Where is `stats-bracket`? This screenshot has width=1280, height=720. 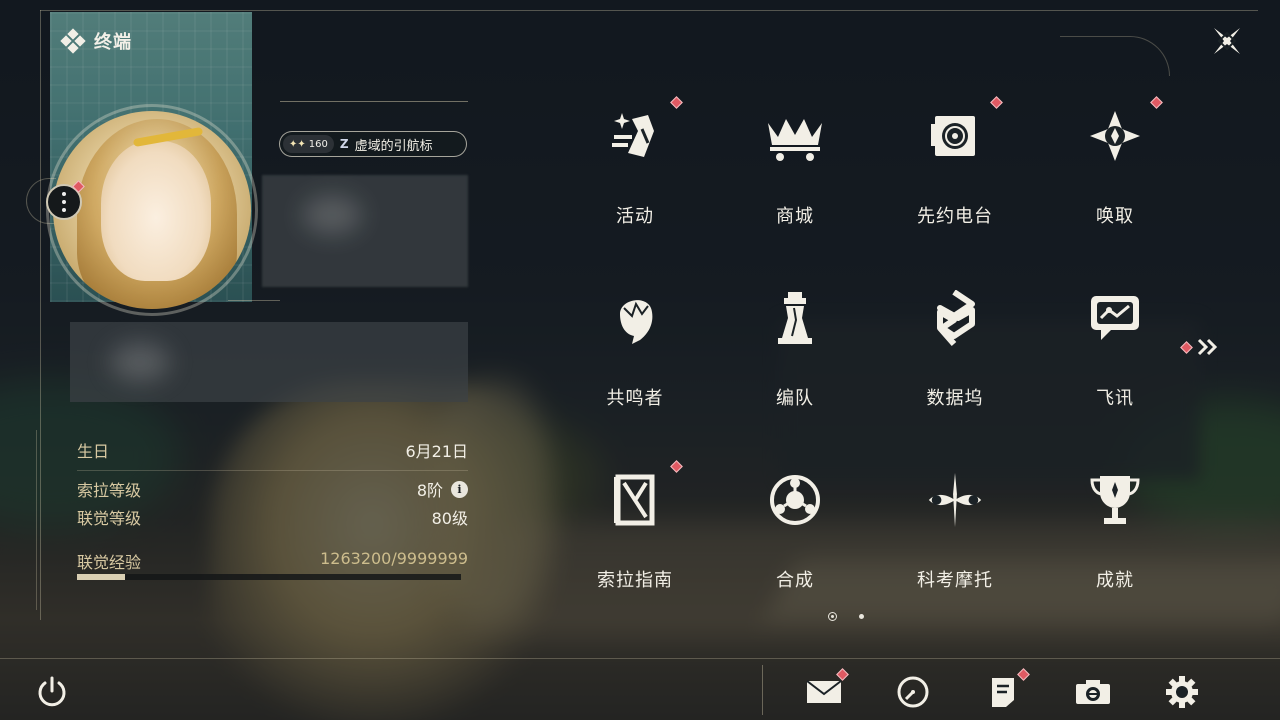
stats-bracket is located at coordinates (36, 520).